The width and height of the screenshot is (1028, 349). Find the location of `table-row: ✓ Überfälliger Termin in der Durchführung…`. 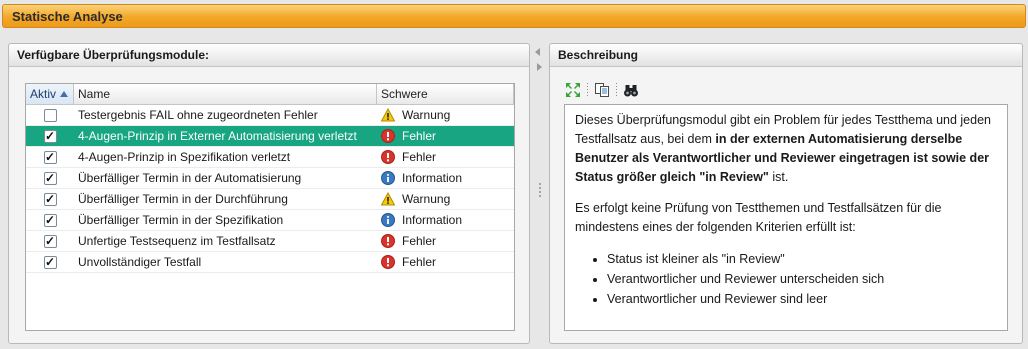

table-row: ✓ Überfälliger Termin in der Durchführung… is located at coordinates (270, 199).